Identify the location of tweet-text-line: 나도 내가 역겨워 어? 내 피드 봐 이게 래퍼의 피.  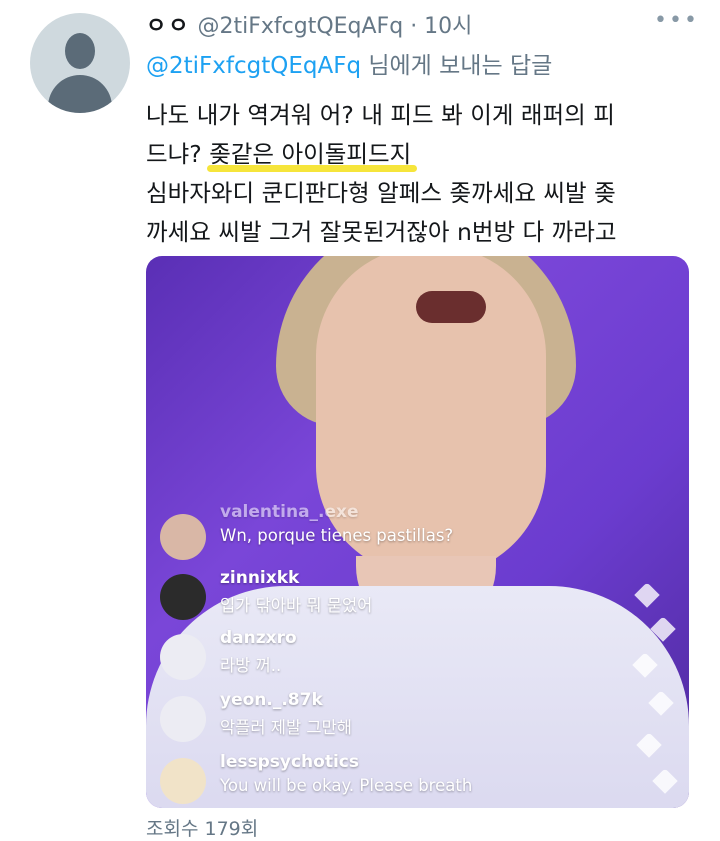
(380, 115).